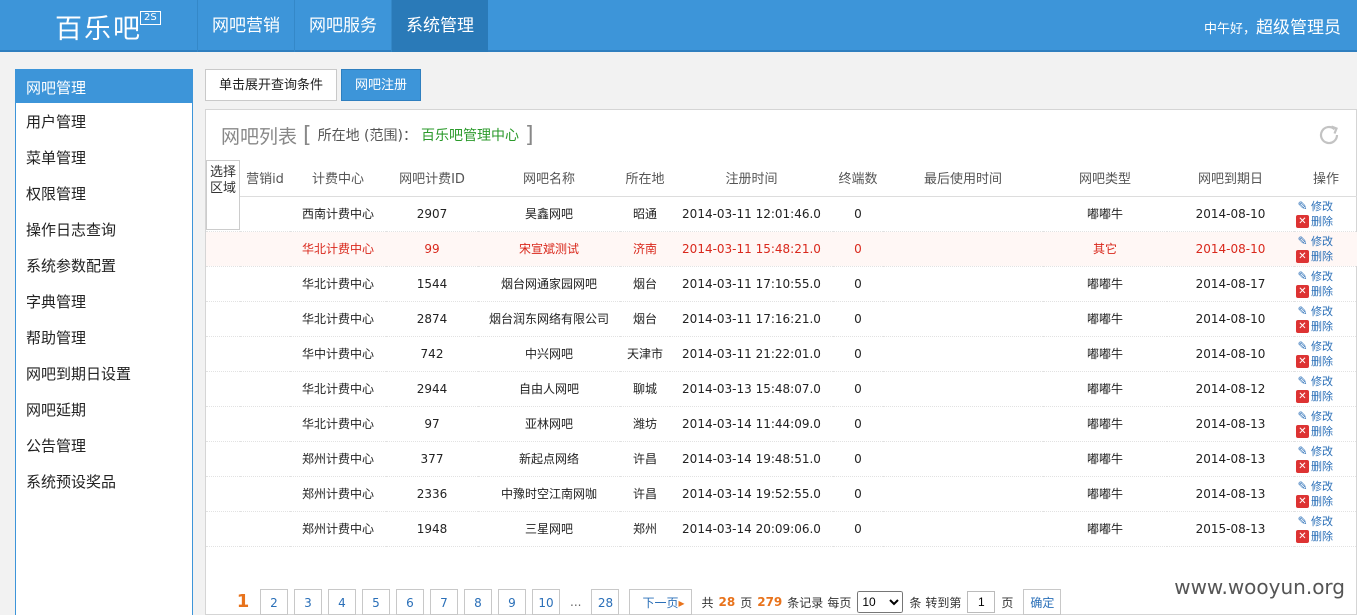  Describe the element at coordinates (432, 424) in the screenshot. I see `cell-billing-id: 97` at that location.